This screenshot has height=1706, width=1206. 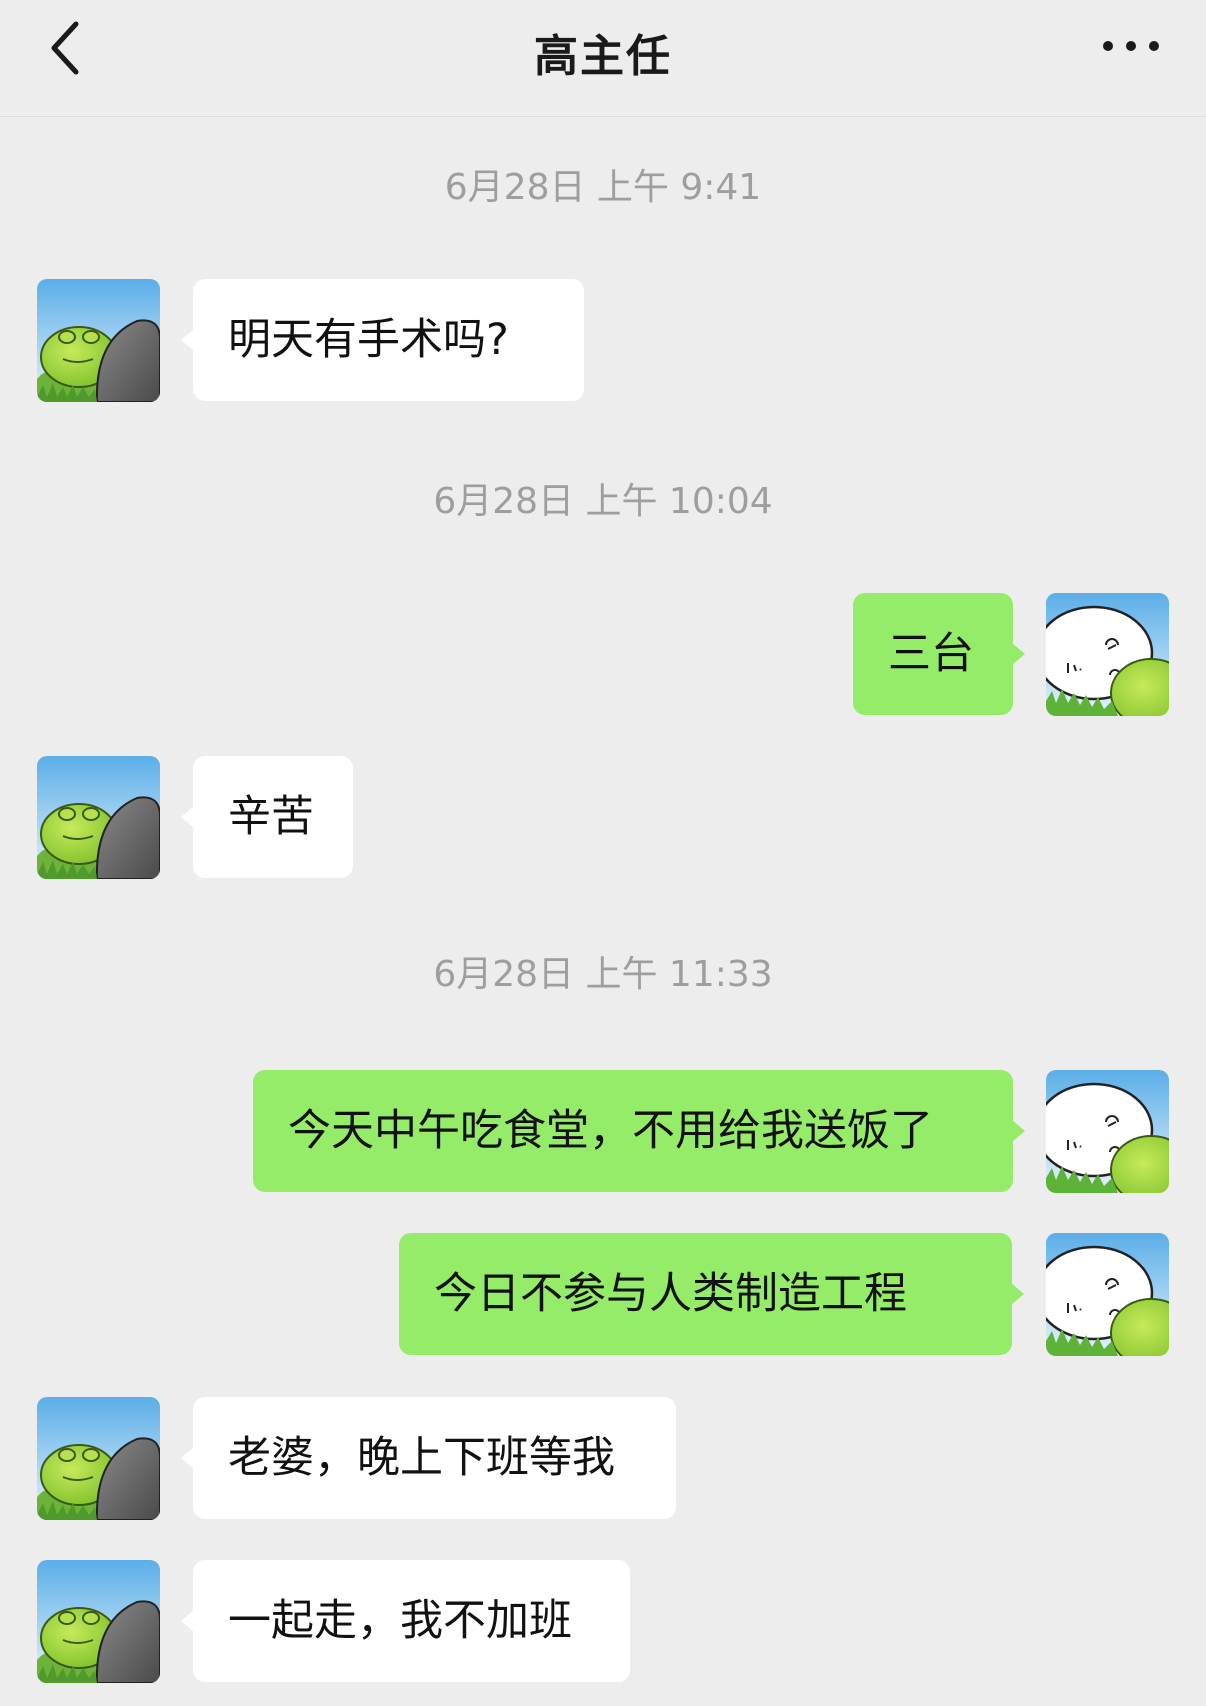 I want to click on chat-title: 高主任, so click(x=603, y=56).